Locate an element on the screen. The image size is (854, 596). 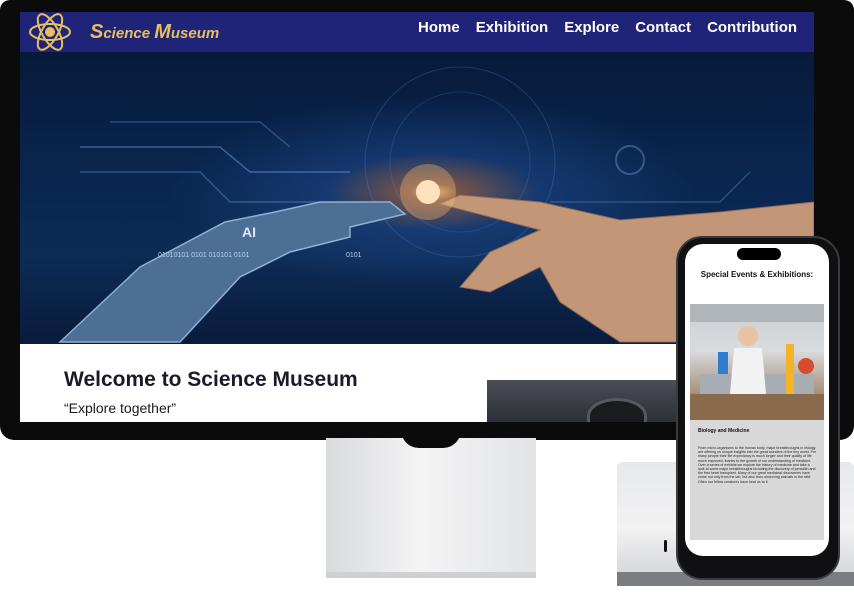
stand-base is located at coordinates (431, 575).